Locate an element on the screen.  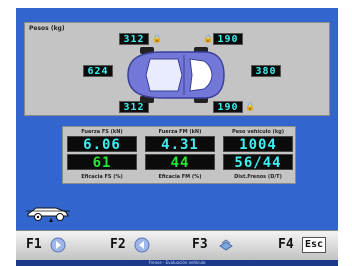
weight-front-left: 312 is located at coordinates (134, 39).